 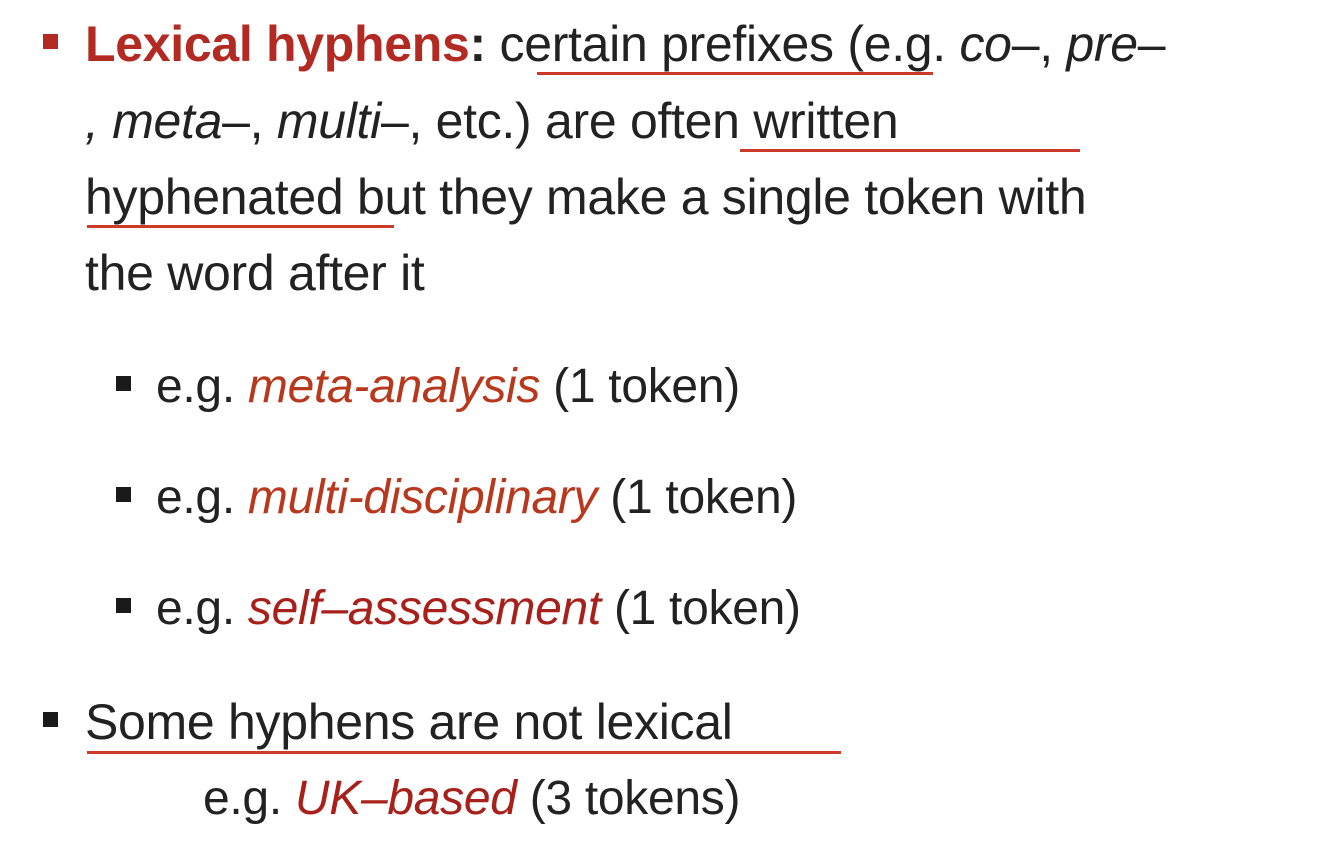 I want to click on example-word: multi-disciplinary, so click(x=422, y=497).